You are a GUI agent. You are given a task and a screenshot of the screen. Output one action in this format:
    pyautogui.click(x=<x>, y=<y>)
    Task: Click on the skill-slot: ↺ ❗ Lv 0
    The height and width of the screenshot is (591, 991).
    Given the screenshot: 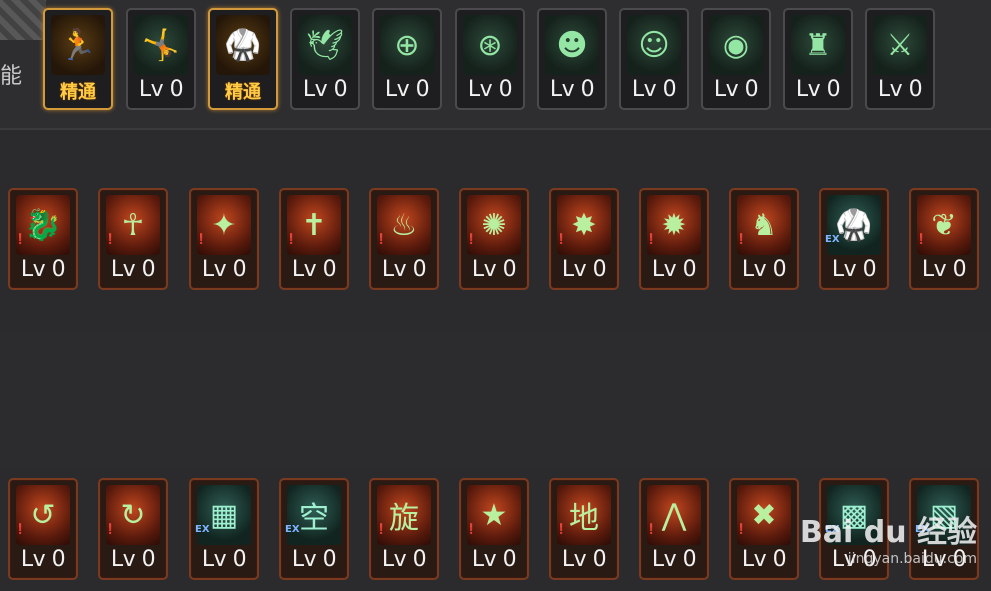 What is the action you would take?
    pyautogui.click(x=43, y=529)
    